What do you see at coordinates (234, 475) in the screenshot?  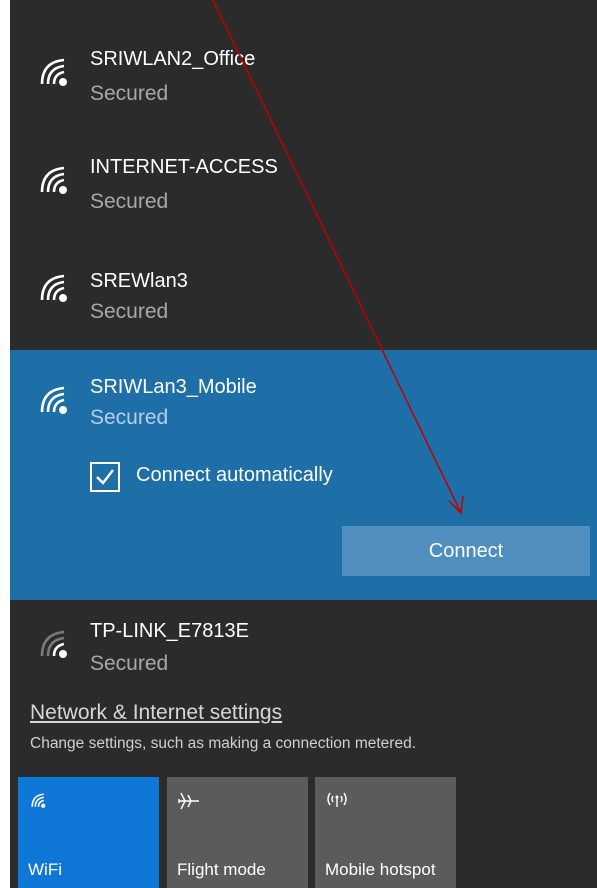 I see `connect-automatically-label: Connect automatically` at bounding box center [234, 475].